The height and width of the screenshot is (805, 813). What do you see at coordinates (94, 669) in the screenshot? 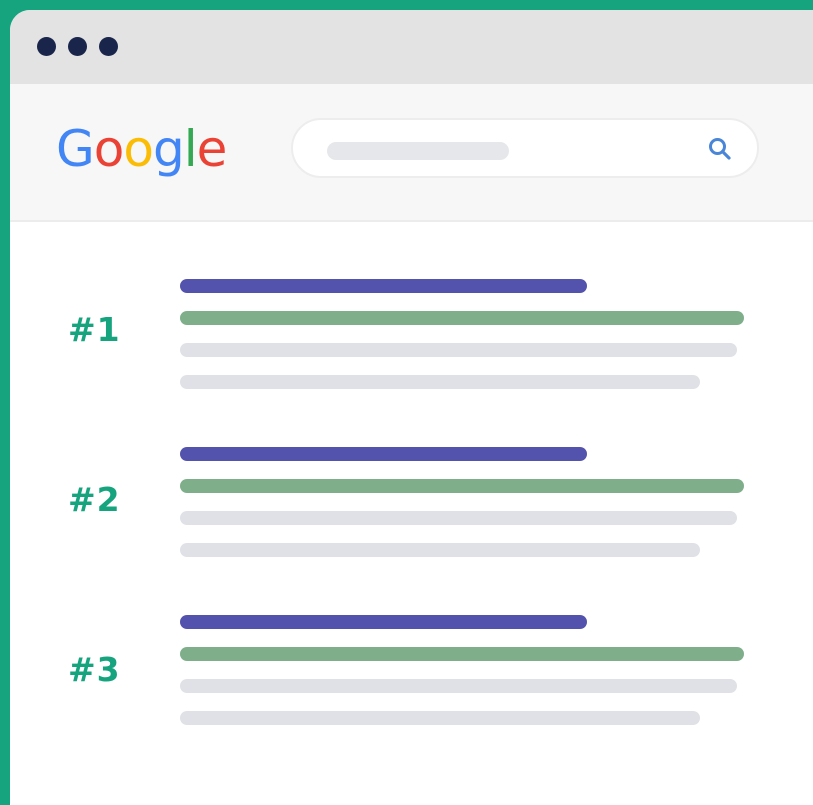
I see `rank-label: #3` at bounding box center [94, 669].